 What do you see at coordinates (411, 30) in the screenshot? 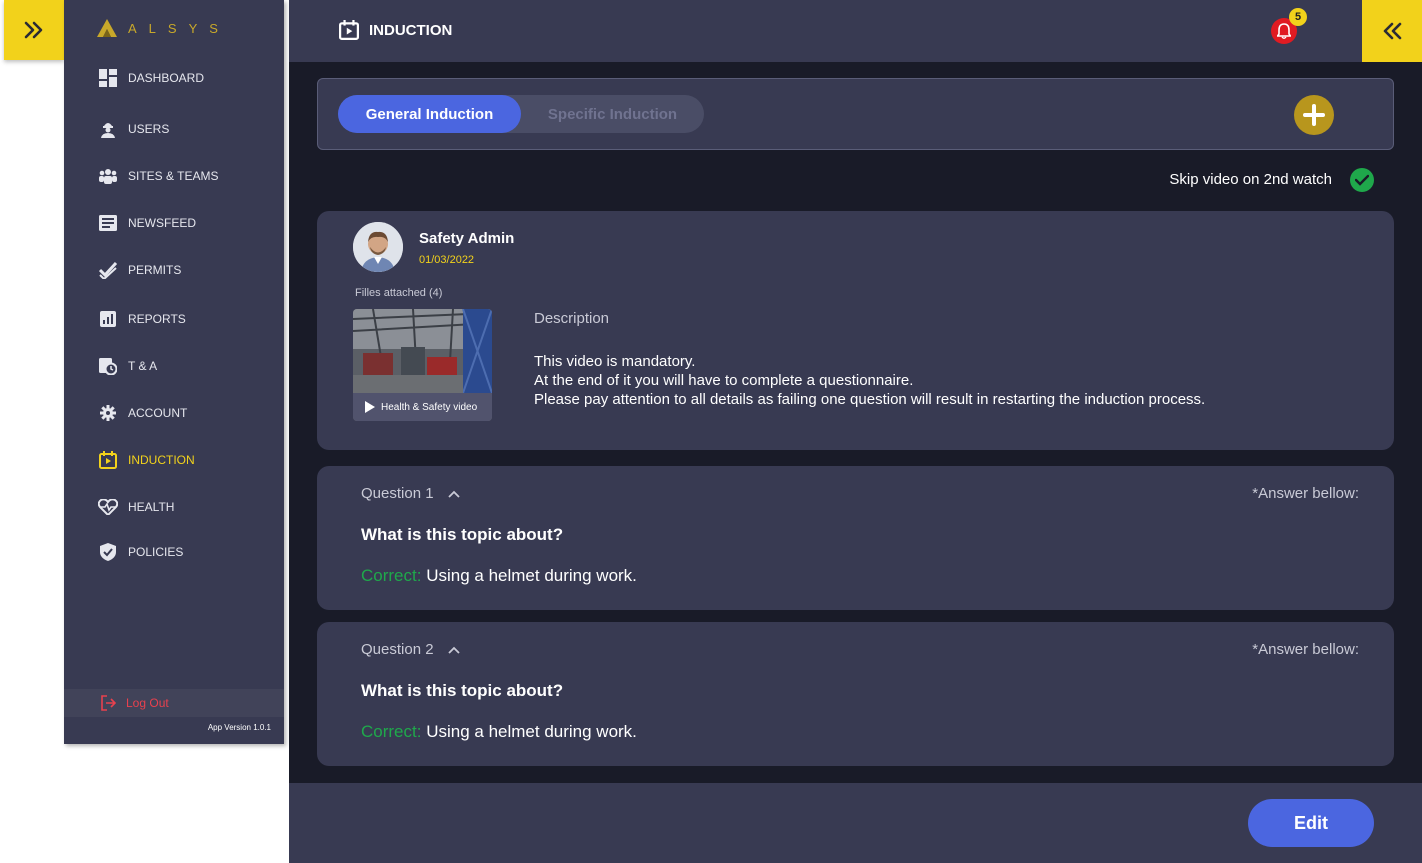
I see `page-title: INDUCTION` at bounding box center [411, 30].